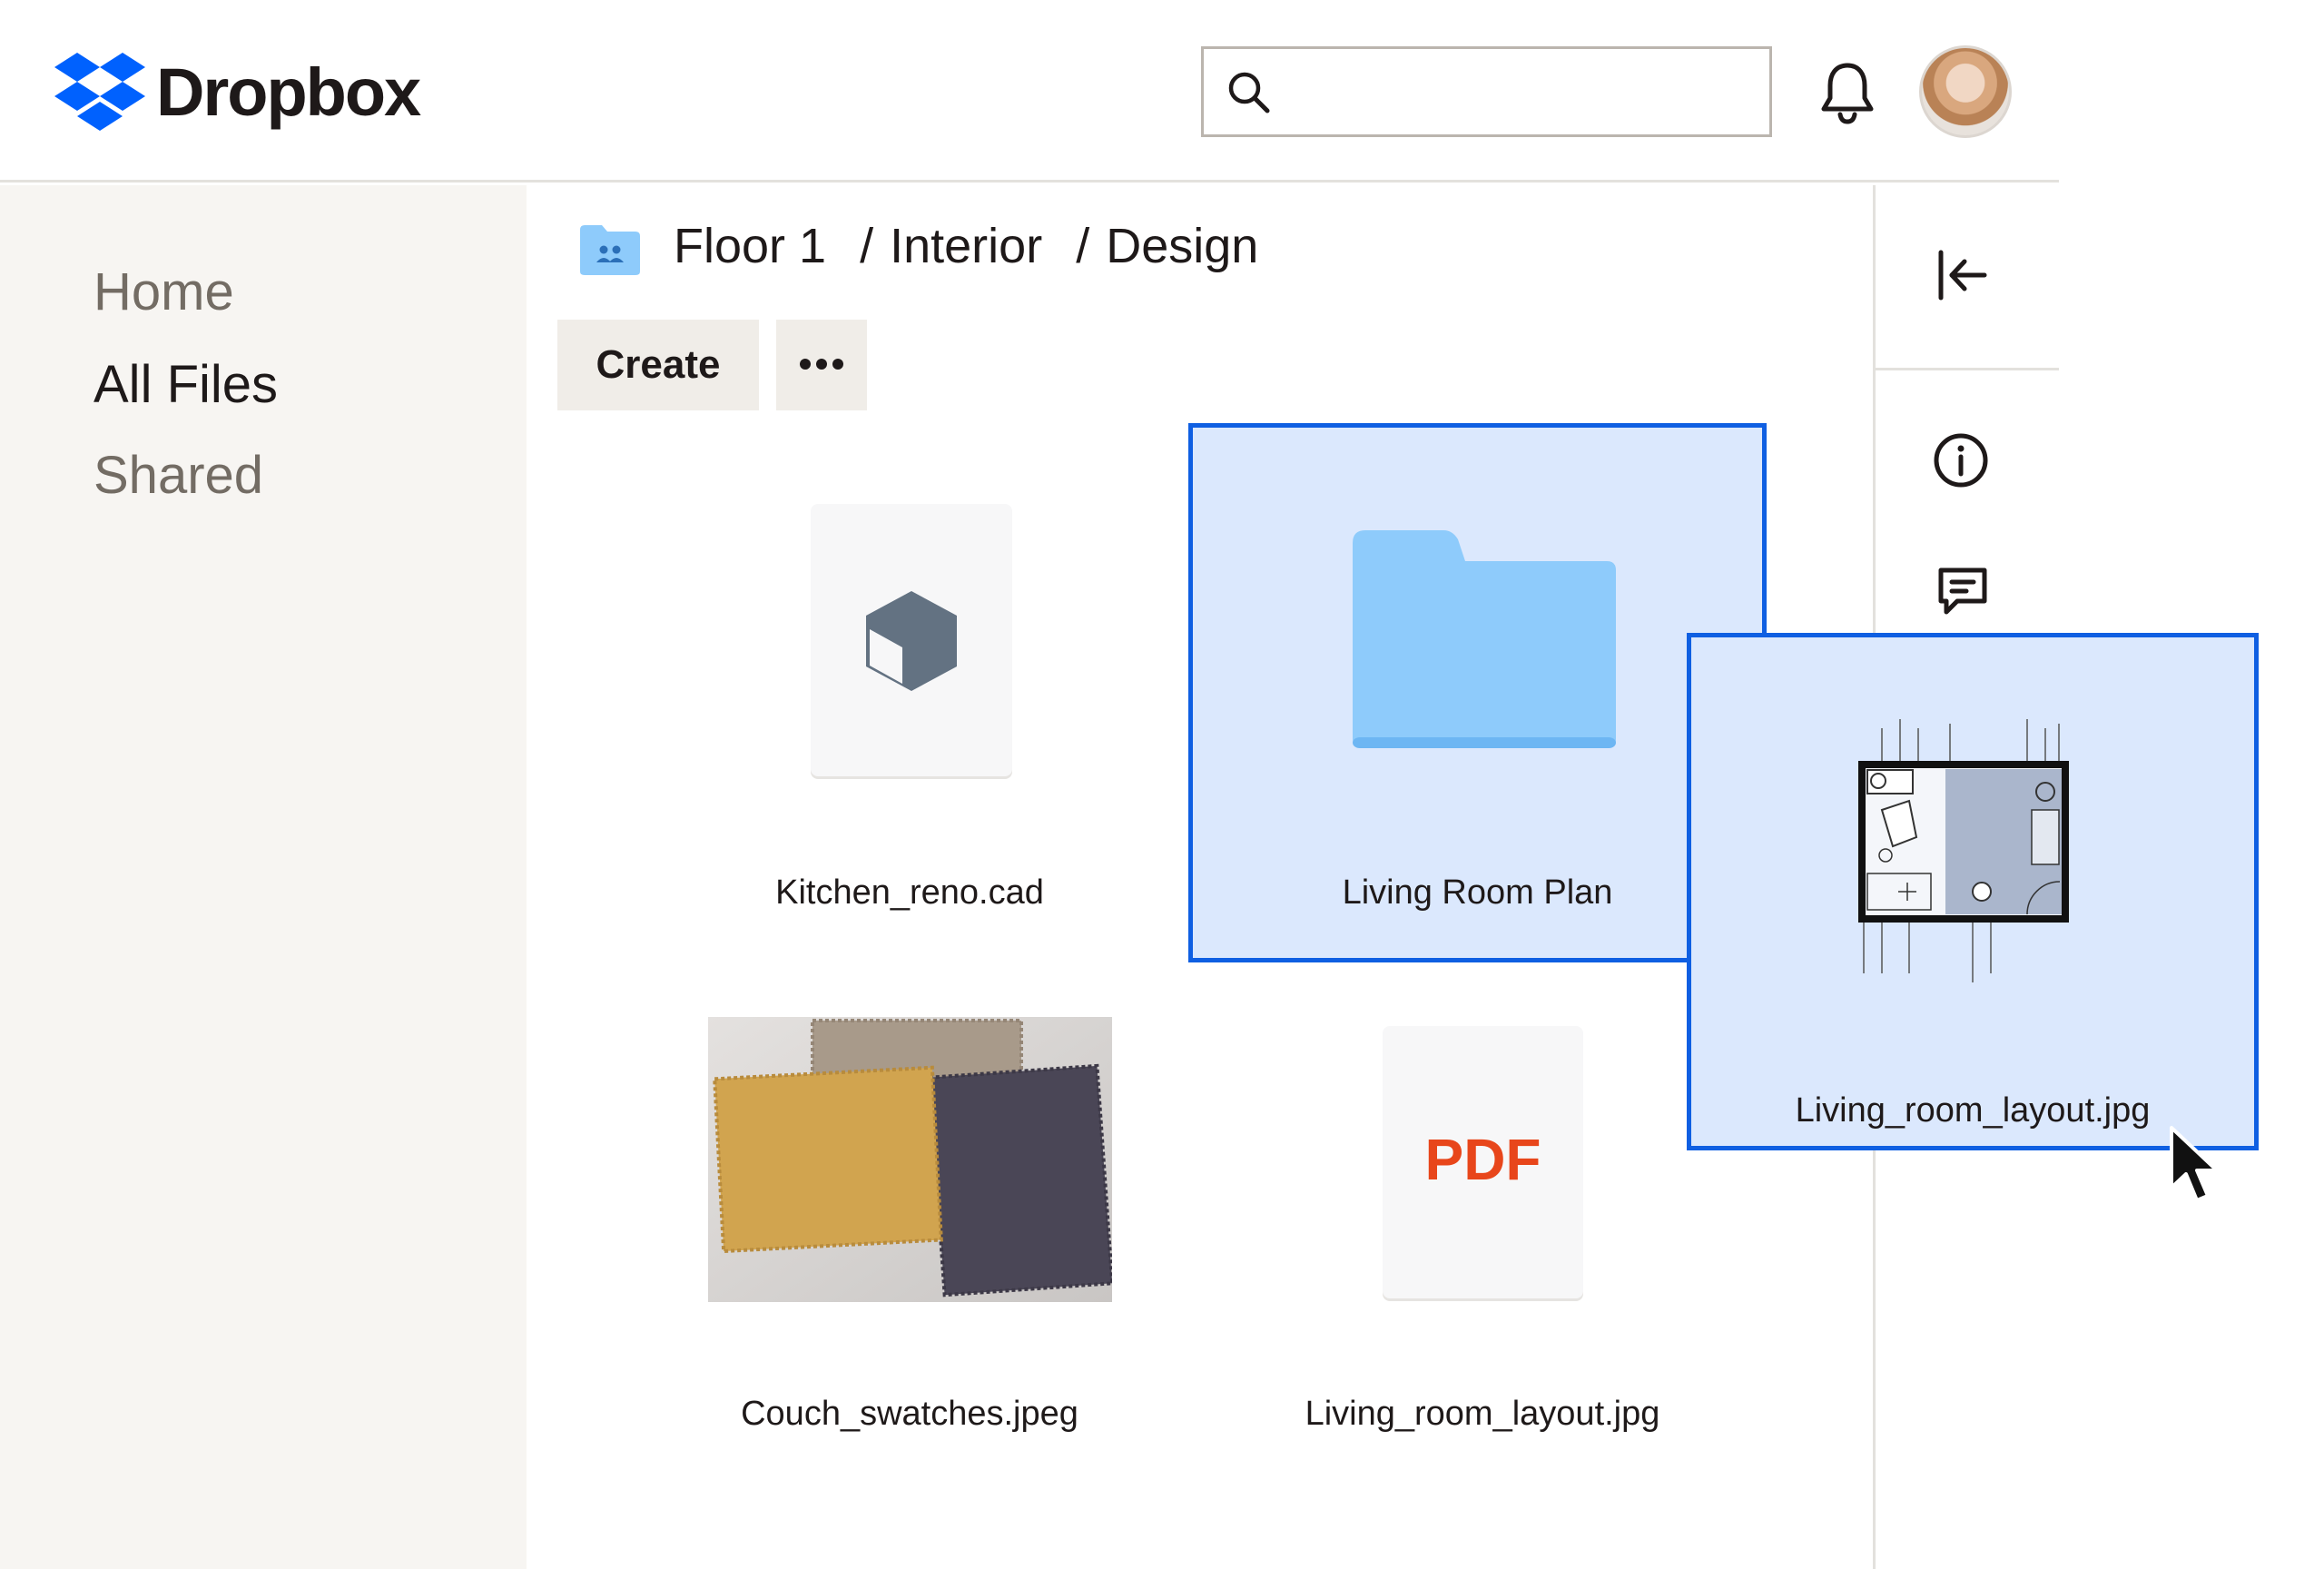 The height and width of the screenshot is (1569, 2324). I want to click on pdf-badge: PDF, so click(1482, 1160).